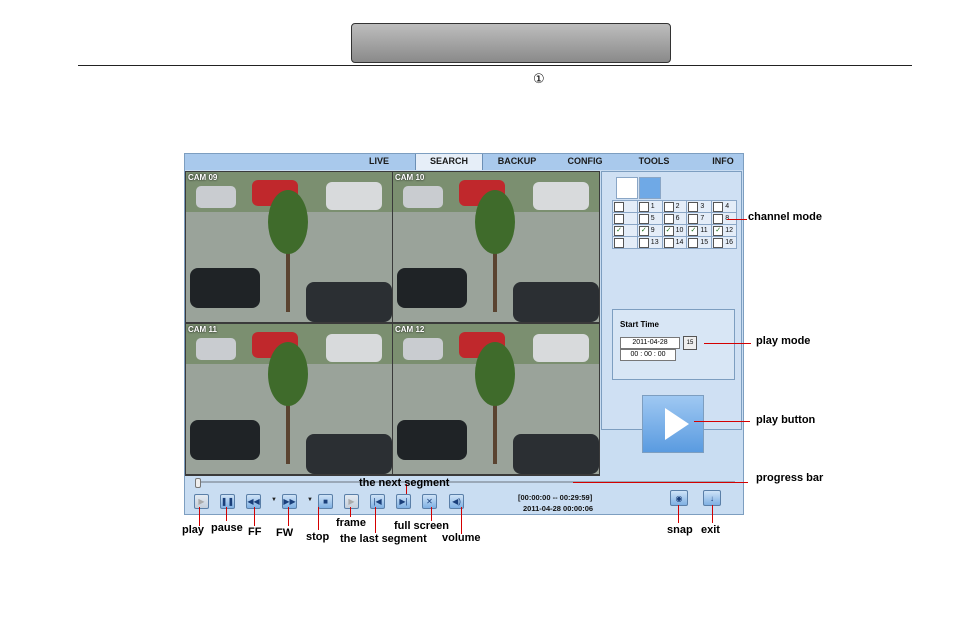 This screenshot has width=954, height=636. I want to click on channel-number: 4, so click(727, 206).